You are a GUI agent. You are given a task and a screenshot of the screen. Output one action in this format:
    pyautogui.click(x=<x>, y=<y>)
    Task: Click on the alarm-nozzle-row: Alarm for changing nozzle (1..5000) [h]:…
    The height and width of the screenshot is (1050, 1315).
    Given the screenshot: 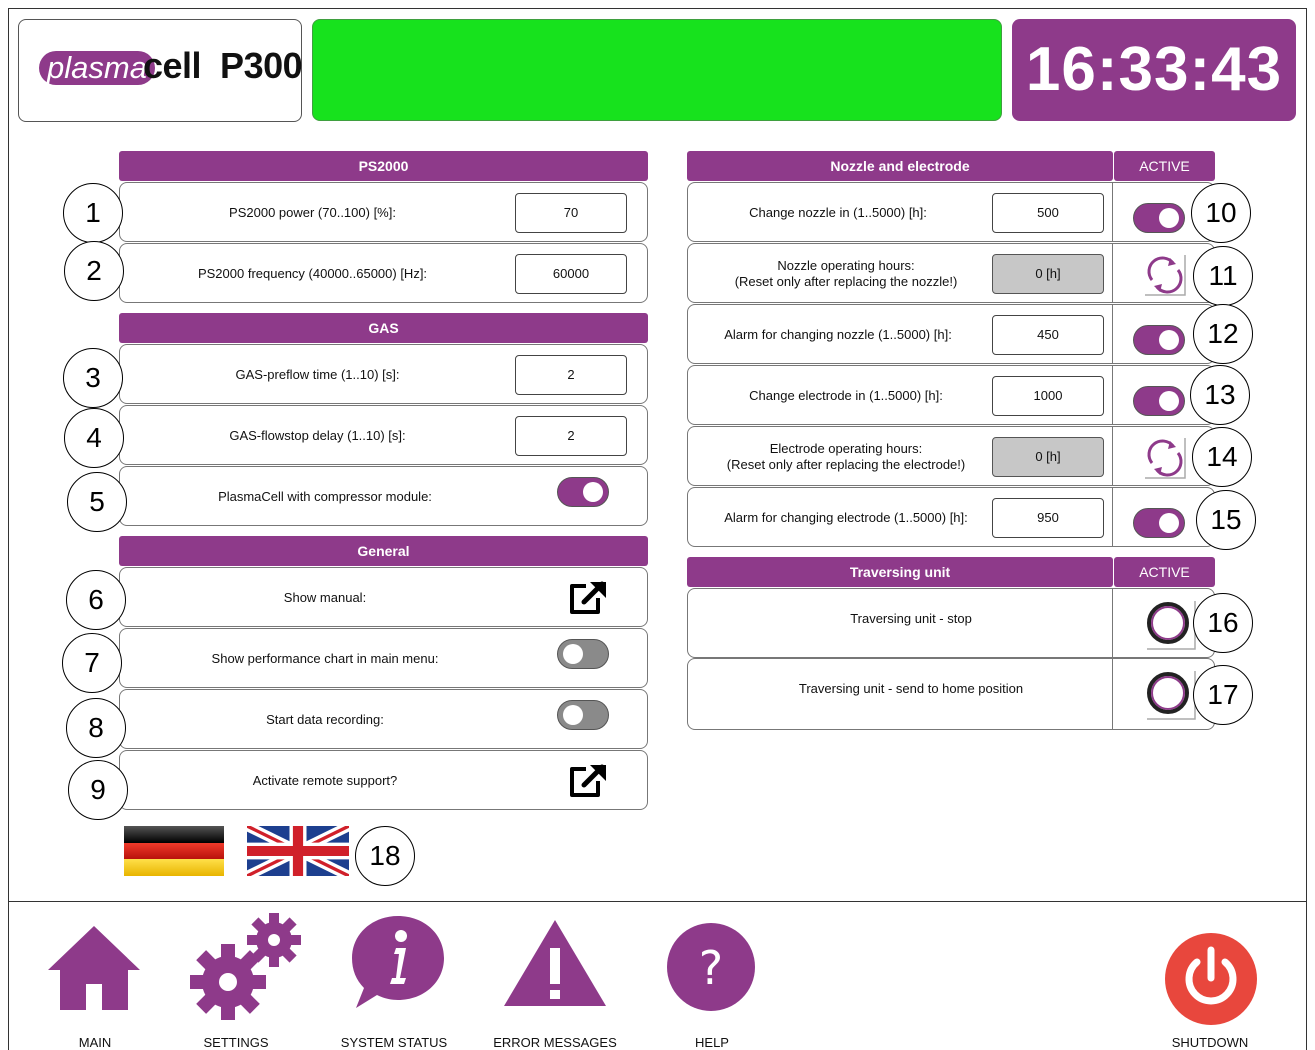 What is the action you would take?
    pyautogui.click(x=900, y=334)
    